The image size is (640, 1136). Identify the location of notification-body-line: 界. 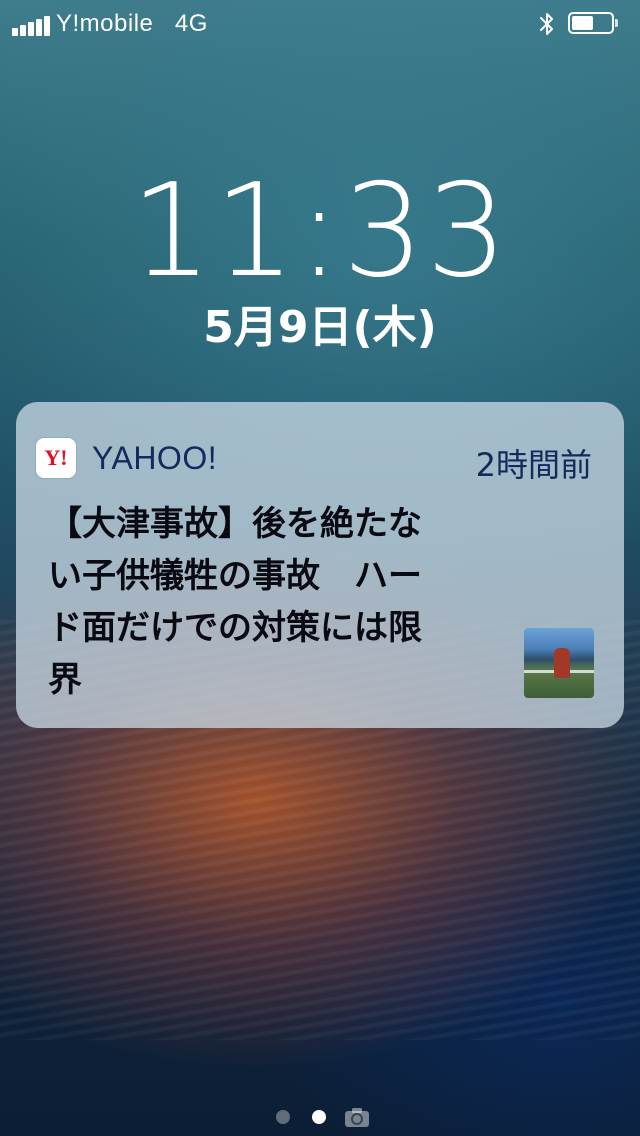
(65, 680).